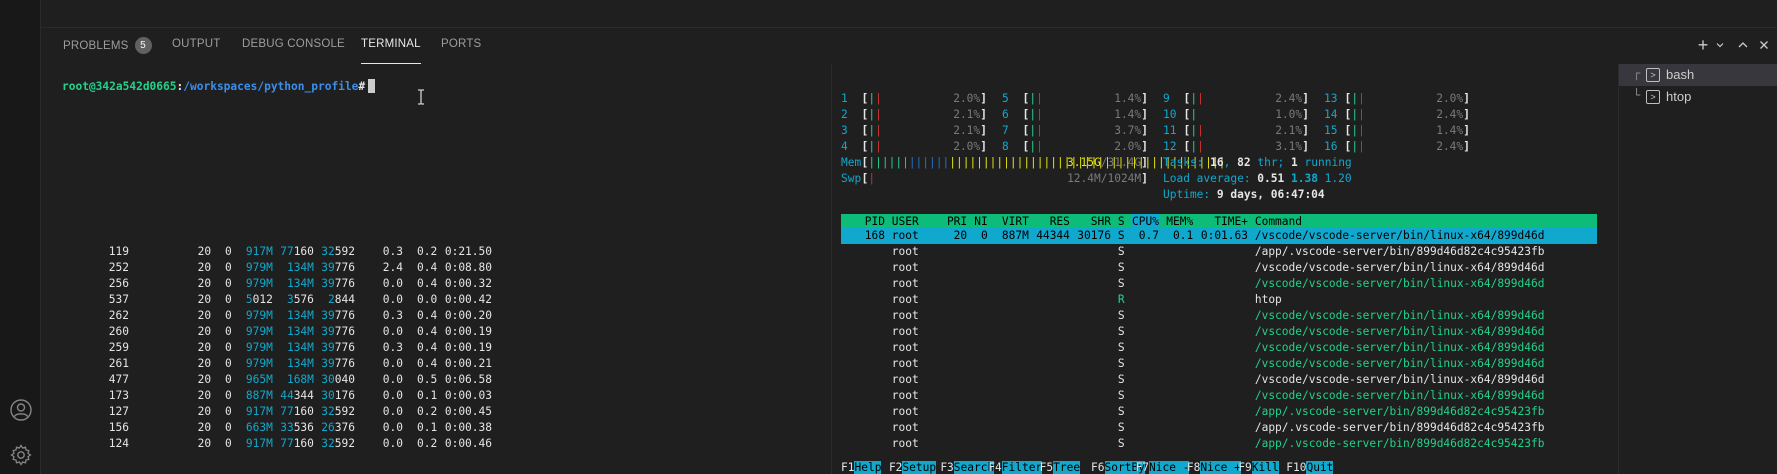 The width and height of the screenshot is (1777, 474). What do you see at coordinates (259, 427) in the screenshot?
I see `digit-group: 663M` at bounding box center [259, 427].